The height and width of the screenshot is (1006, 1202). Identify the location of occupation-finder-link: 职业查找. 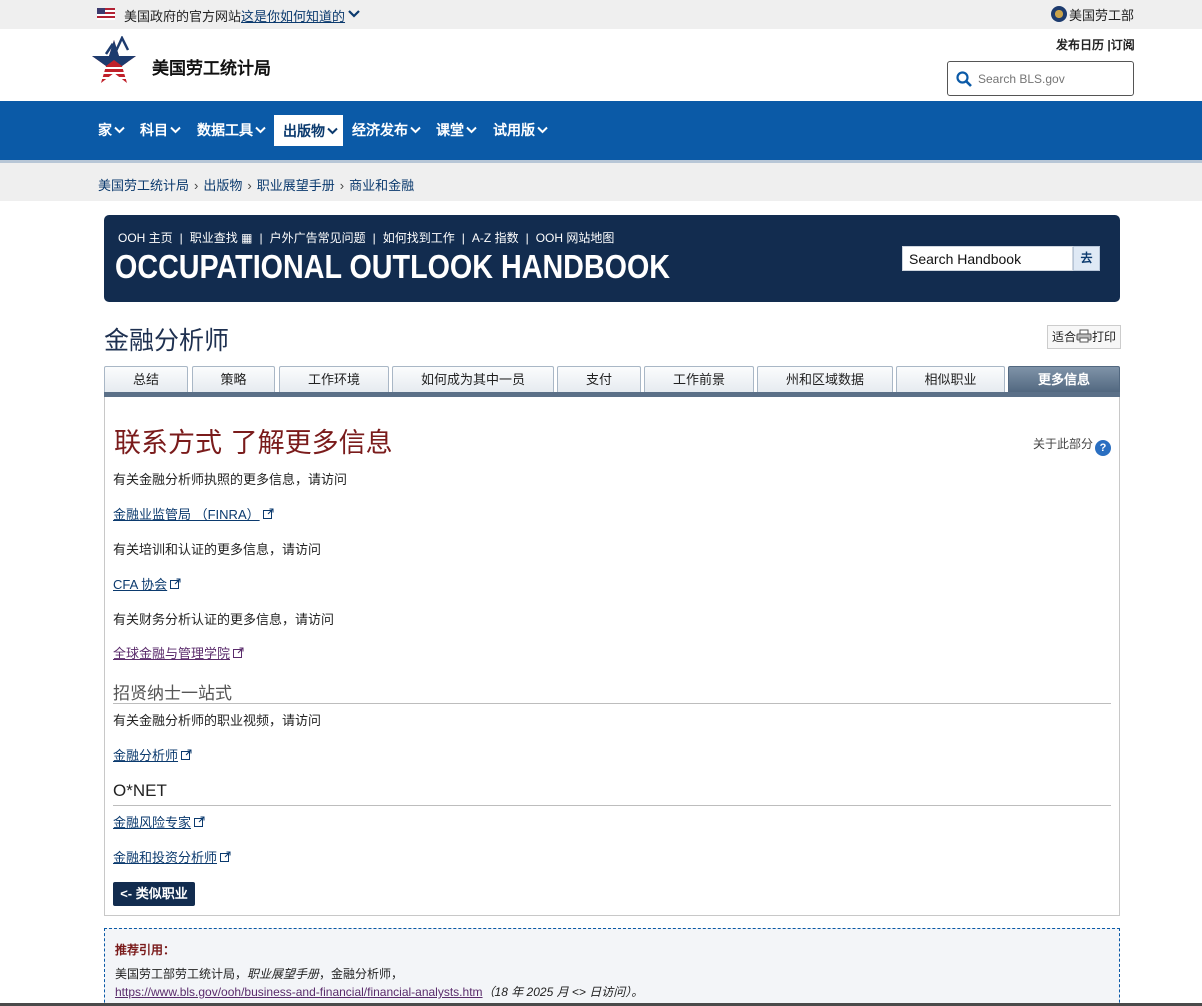
(214, 238).